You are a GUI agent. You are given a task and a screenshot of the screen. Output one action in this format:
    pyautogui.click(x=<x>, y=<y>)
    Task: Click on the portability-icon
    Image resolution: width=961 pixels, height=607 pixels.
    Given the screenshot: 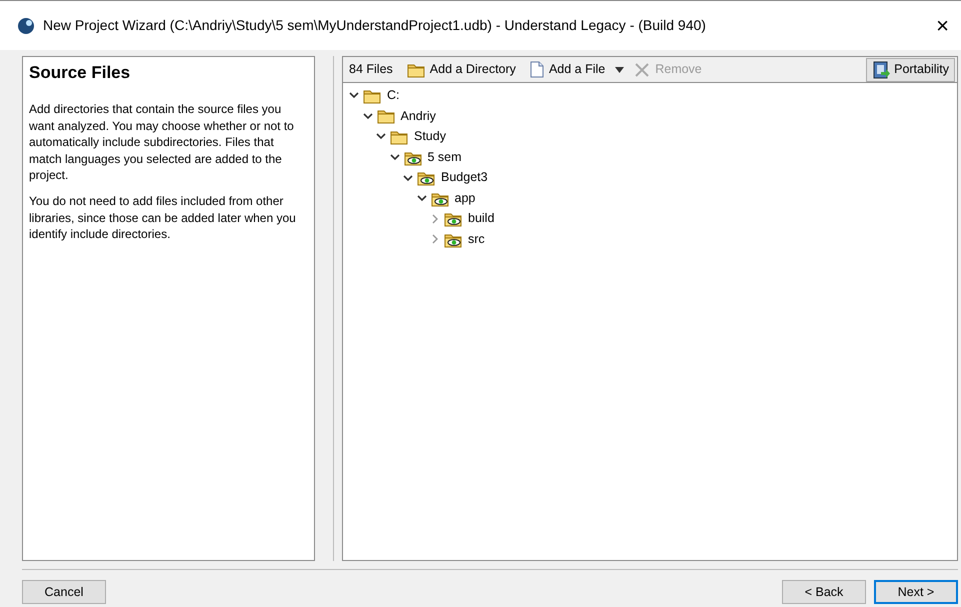 What is the action you would take?
    pyautogui.click(x=881, y=69)
    